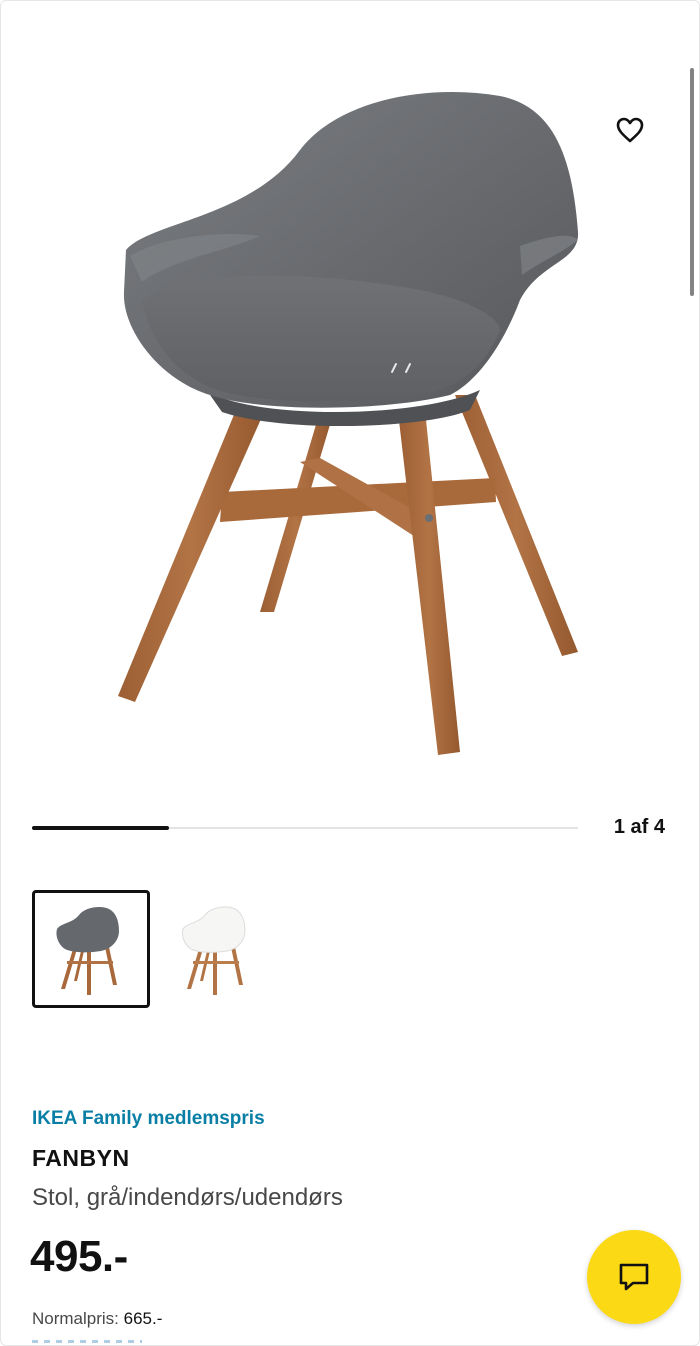 The width and height of the screenshot is (700, 1346). What do you see at coordinates (639, 827) in the screenshot?
I see `gallery-counter: 1 af 4` at bounding box center [639, 827].